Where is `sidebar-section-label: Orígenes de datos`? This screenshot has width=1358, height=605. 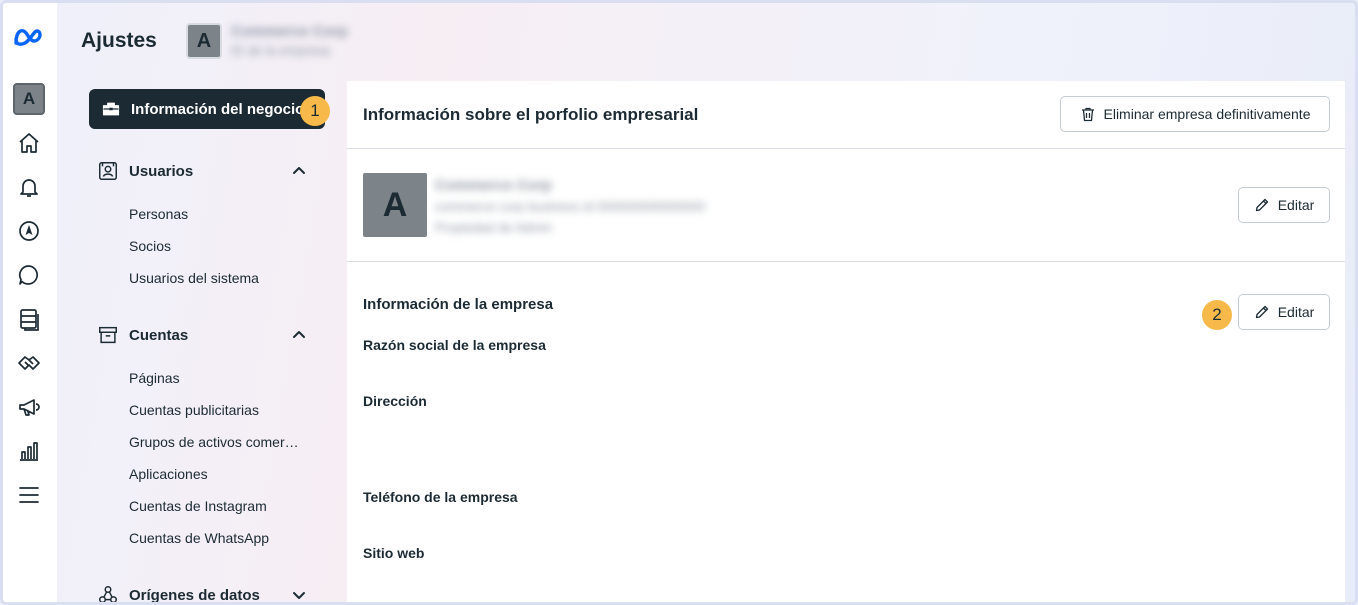
sidebar-section-label: Orígenes de datos is located at coordinates (194, 595).